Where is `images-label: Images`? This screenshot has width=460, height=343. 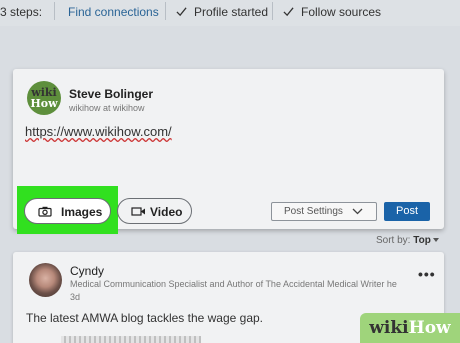 images-label: Images is located at coordinates (82, 212).